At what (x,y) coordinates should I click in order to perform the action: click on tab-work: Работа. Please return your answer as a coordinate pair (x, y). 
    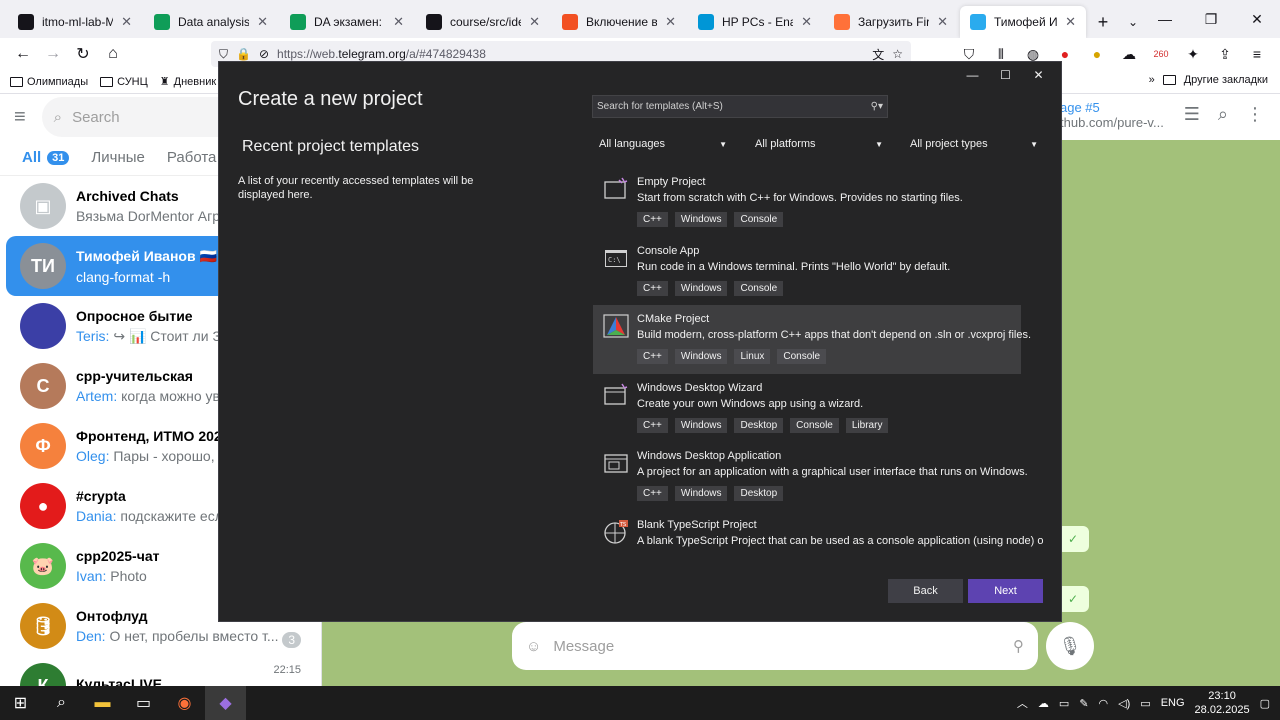
    Looking at the image, I should click on (192, 157).